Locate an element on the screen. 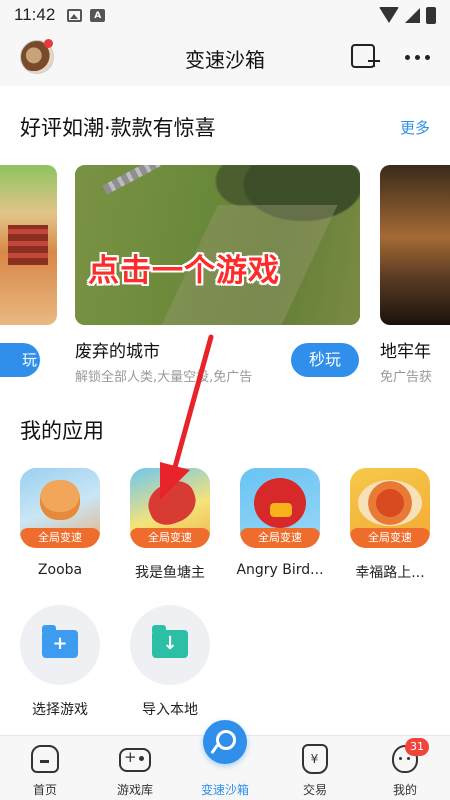 This screenshot has width=450, height=800. annotation-caption: 点击一个游戏 is located at coordinates (184, 271).